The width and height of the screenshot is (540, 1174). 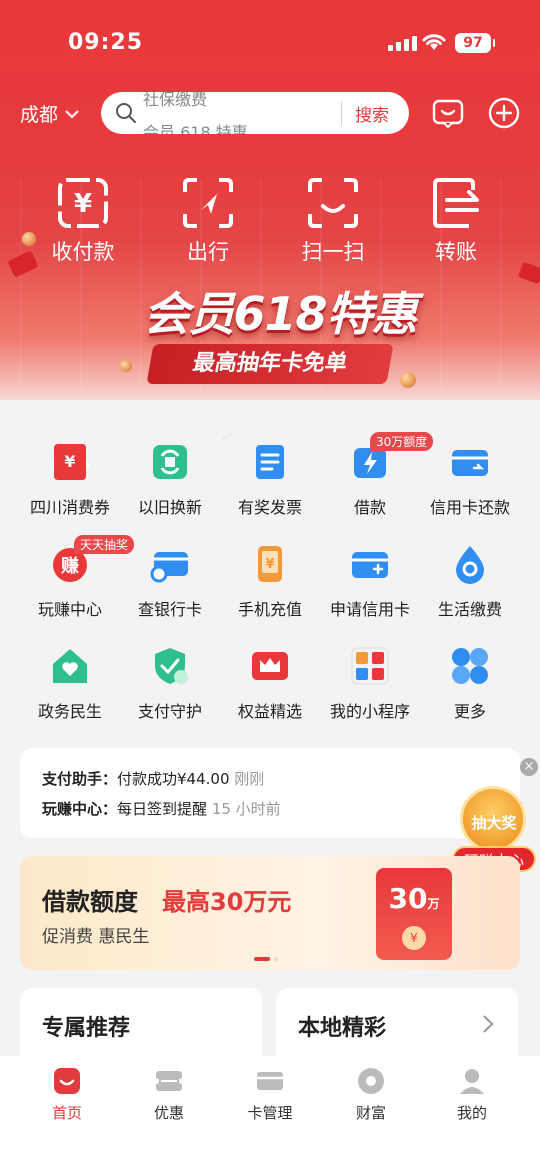 I want to click on loan-amount-card: 30万 ¥, so click(x=414, y=914).